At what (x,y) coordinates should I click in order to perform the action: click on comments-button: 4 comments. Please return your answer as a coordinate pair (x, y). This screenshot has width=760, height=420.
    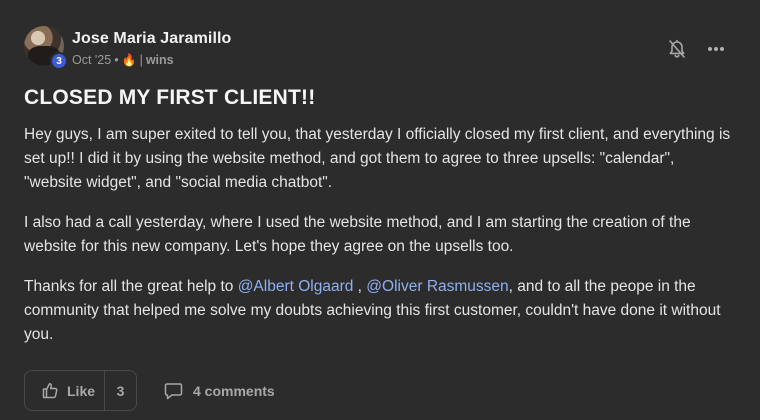
    Looking at the image, I should click on (219, 391).